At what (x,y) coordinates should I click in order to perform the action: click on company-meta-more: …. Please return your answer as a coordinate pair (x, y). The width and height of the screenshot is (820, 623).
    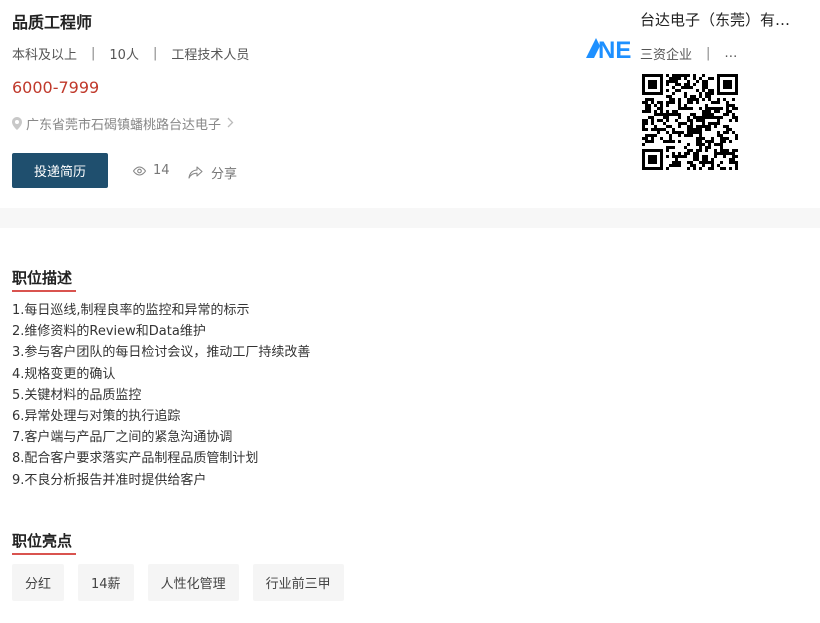
    Looking at the image, I should click on (731, 53).